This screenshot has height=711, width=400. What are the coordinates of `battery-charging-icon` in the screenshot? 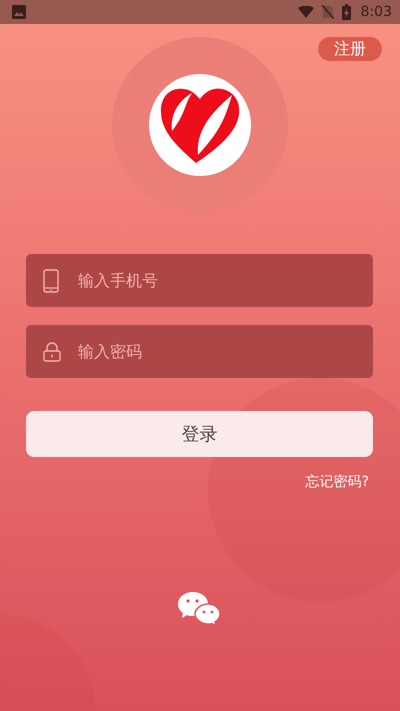 It's located at (346, 12).